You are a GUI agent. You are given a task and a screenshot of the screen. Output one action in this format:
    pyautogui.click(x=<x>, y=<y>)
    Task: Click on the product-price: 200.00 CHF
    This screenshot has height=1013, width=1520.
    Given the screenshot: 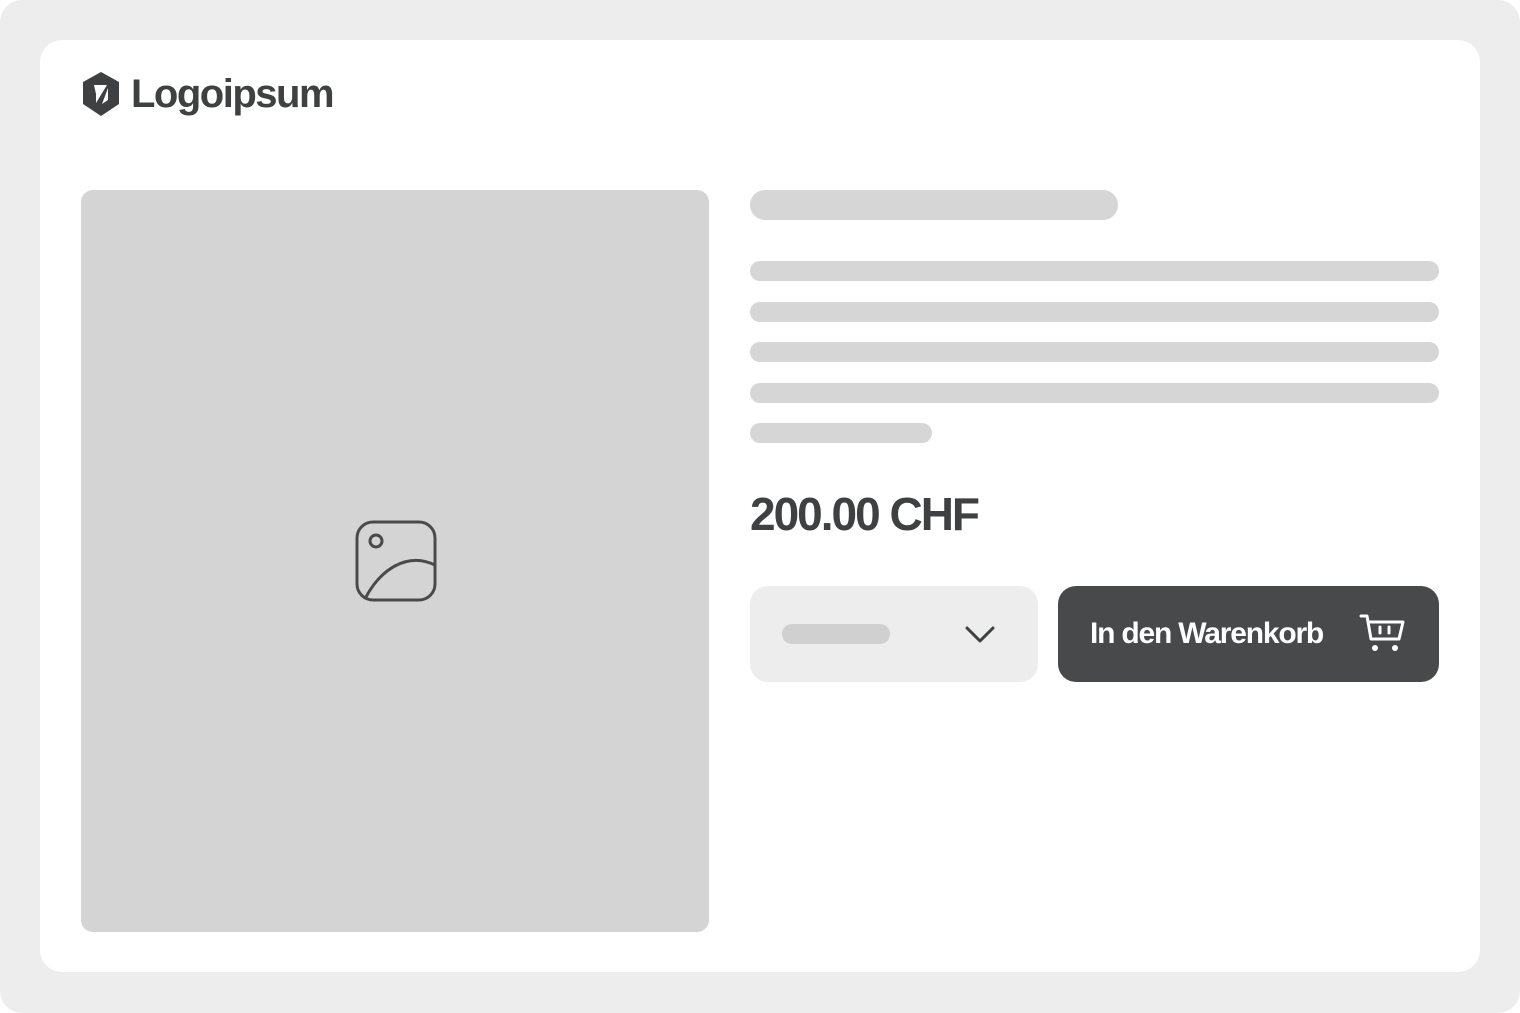 What is the action you would take?
    pyautogui.click(x=865, y=514)
    